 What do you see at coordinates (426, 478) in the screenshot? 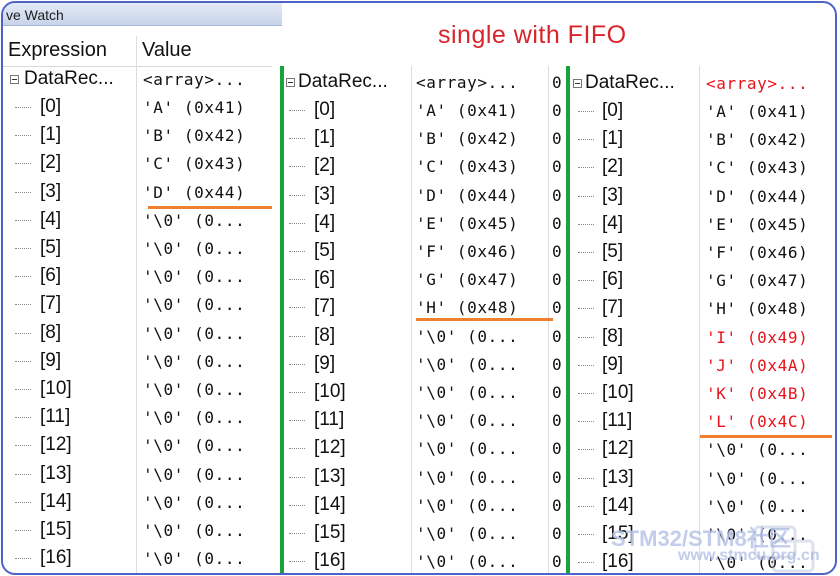
I see `watch-row: [13] '\0' (0... 0` at bounding box center [426, 478].